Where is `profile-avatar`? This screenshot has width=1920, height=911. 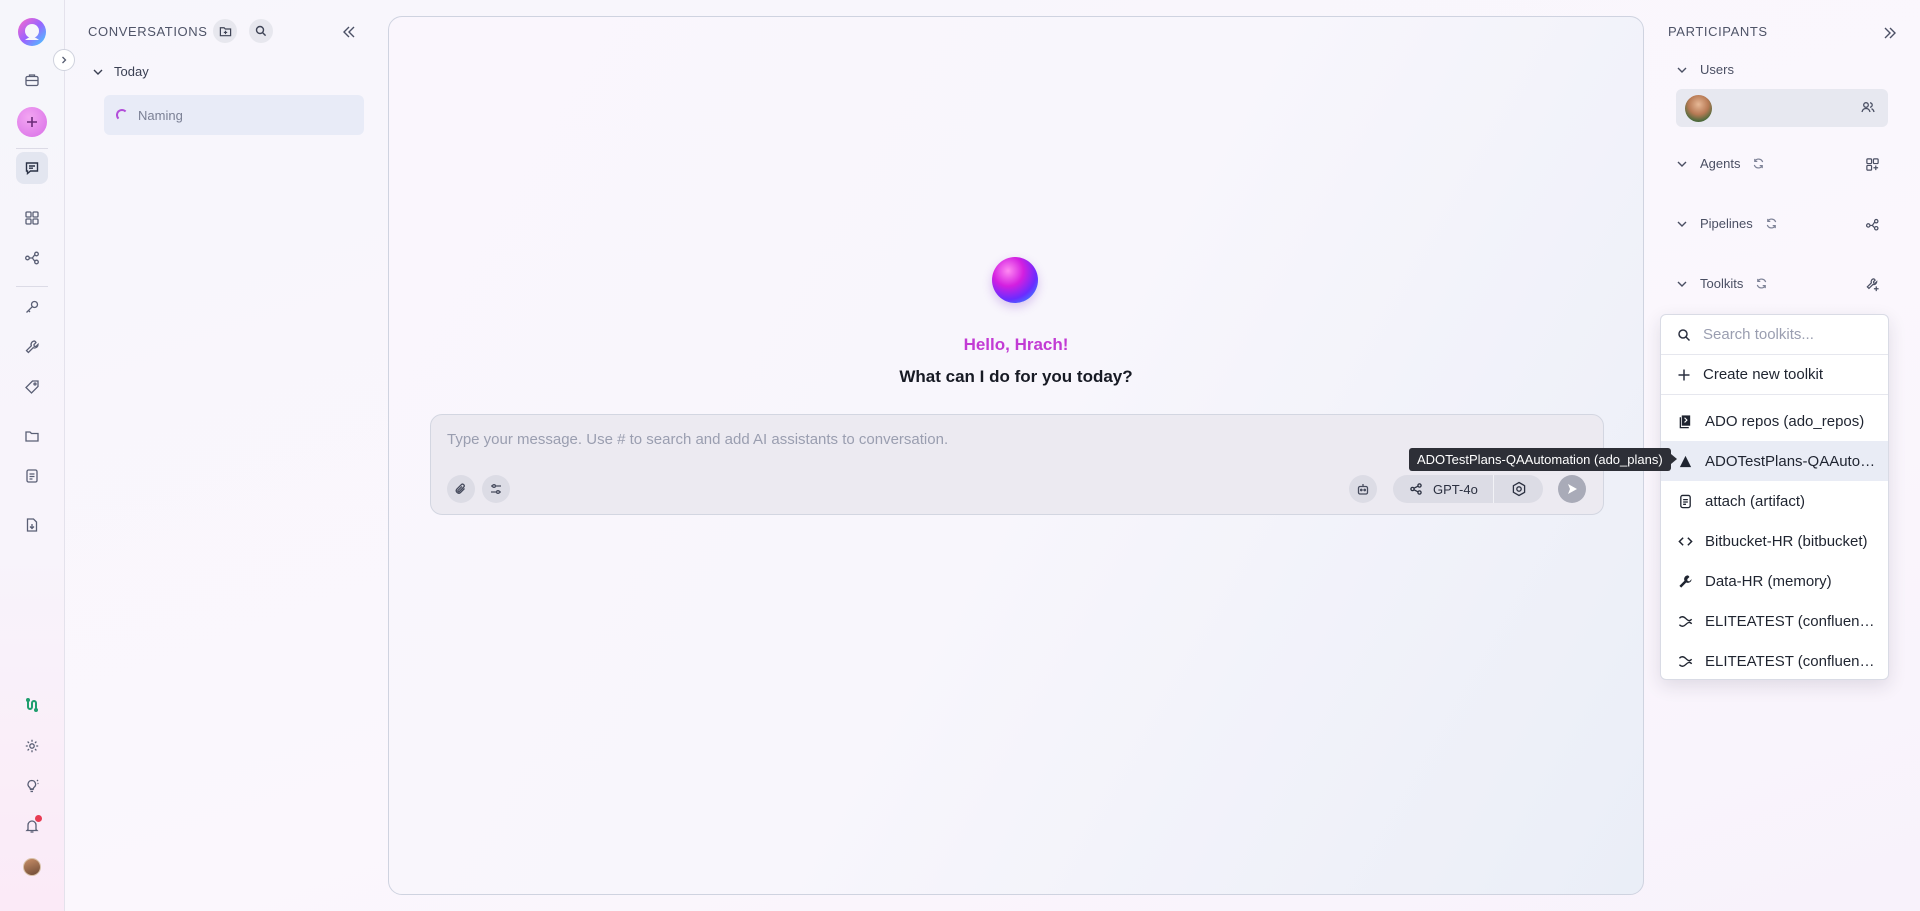 profile-avatar is located at coordinates (32, 867).